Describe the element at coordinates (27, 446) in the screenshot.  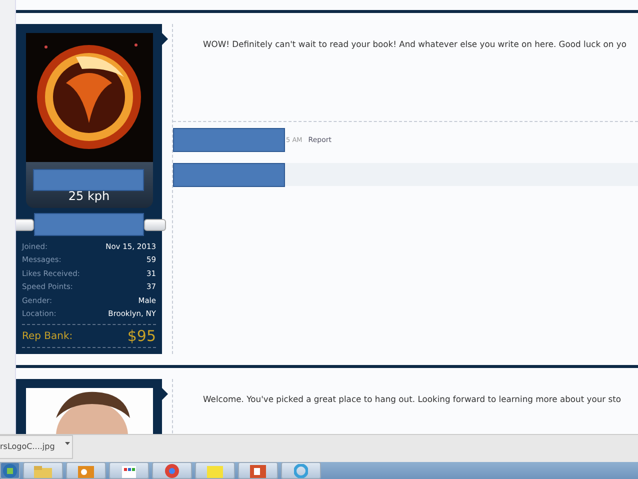
I see `file-name: rsLogoC....jpg` at that location.